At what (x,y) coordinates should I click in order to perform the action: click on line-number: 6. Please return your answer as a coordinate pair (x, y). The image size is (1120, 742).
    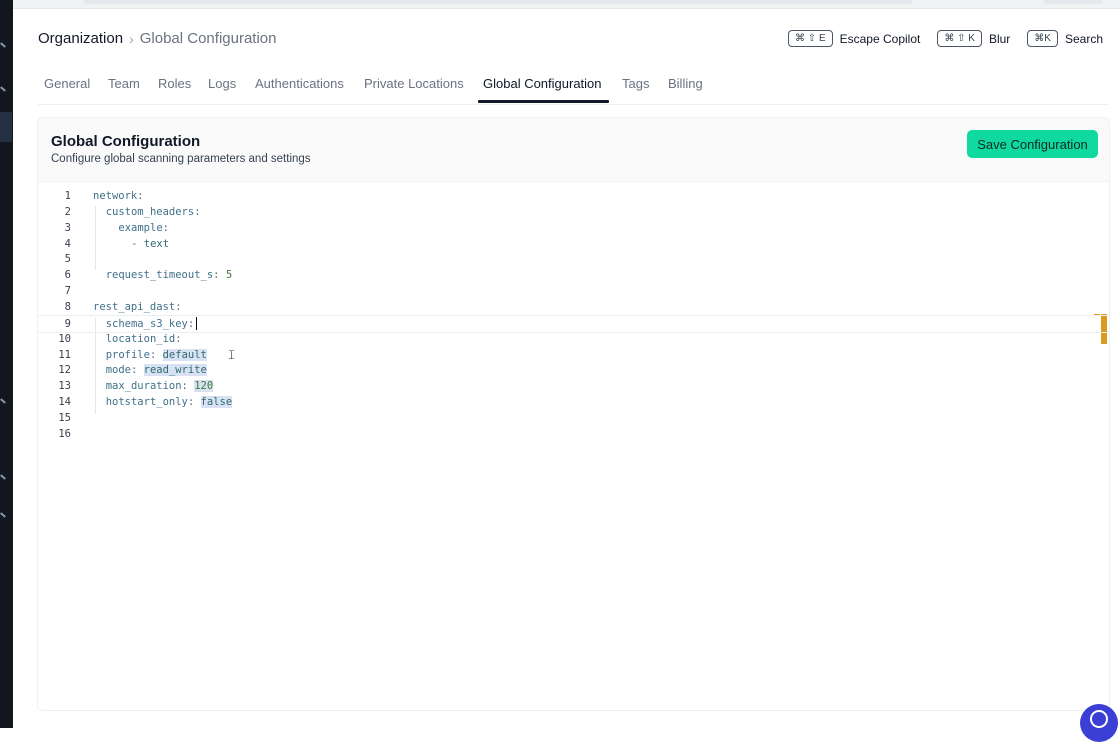
    Looking at the image, I should click on (67, 275).